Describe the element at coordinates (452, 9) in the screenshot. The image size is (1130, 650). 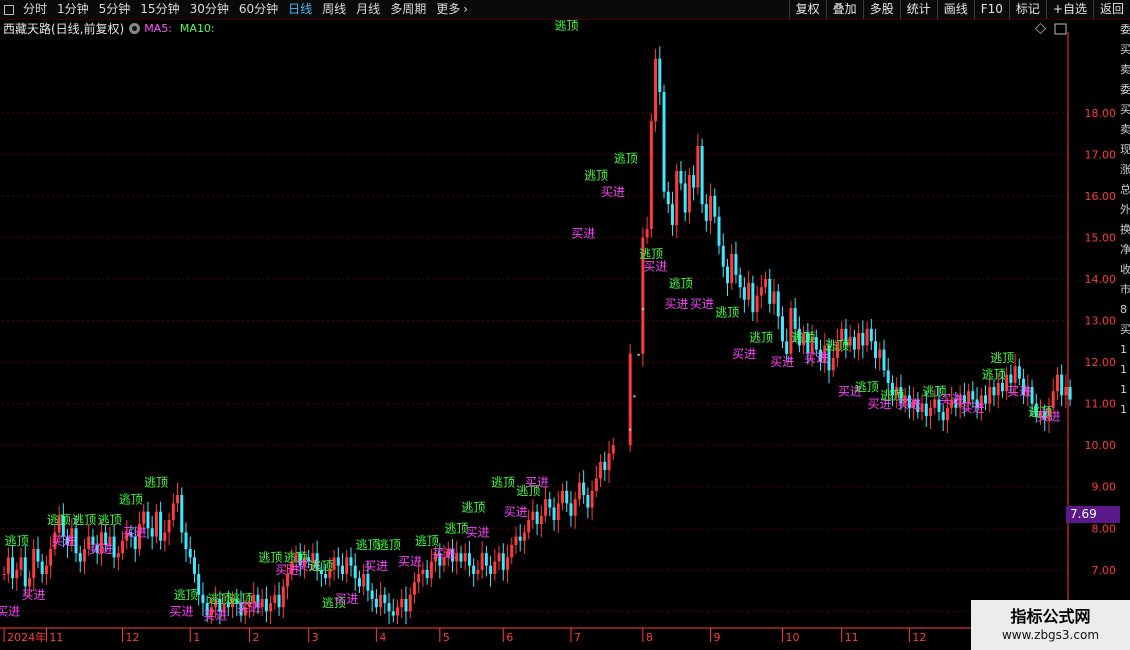
I see `period-tab-10: 更多 ›` at that location.